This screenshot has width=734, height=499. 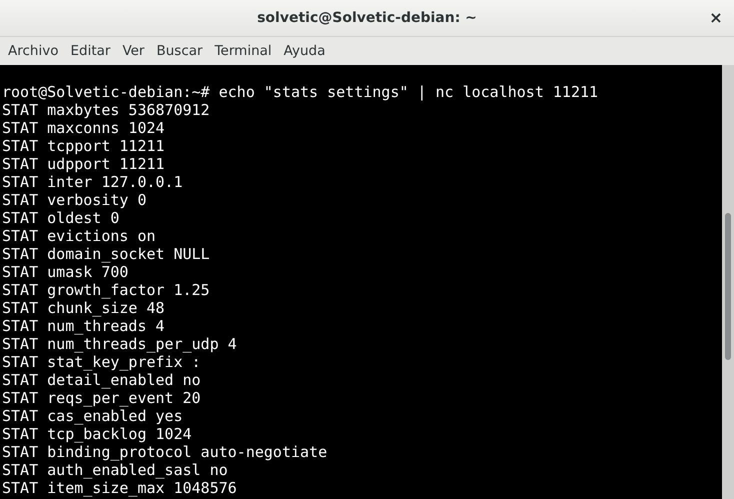 I want to click on menu-item: Editar, so click(x=90, y=51).